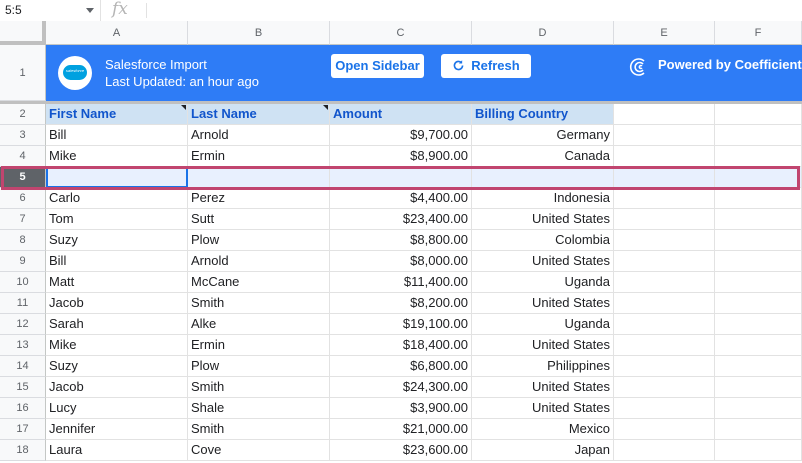  I want to click on column-label-cell: Last Name, so click(259, 114).